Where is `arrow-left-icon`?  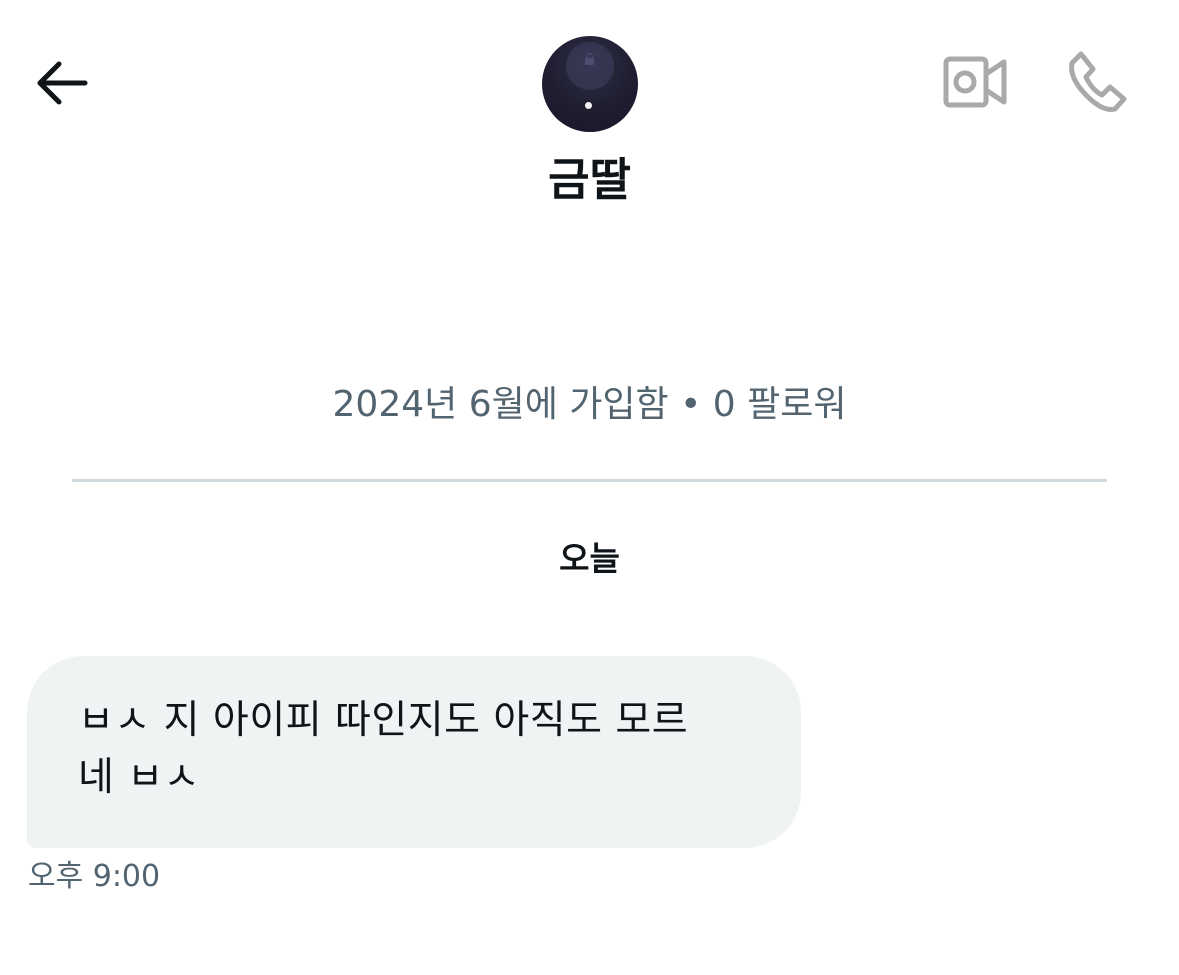 arrow-left-icon is located at coordinates (61, 85).